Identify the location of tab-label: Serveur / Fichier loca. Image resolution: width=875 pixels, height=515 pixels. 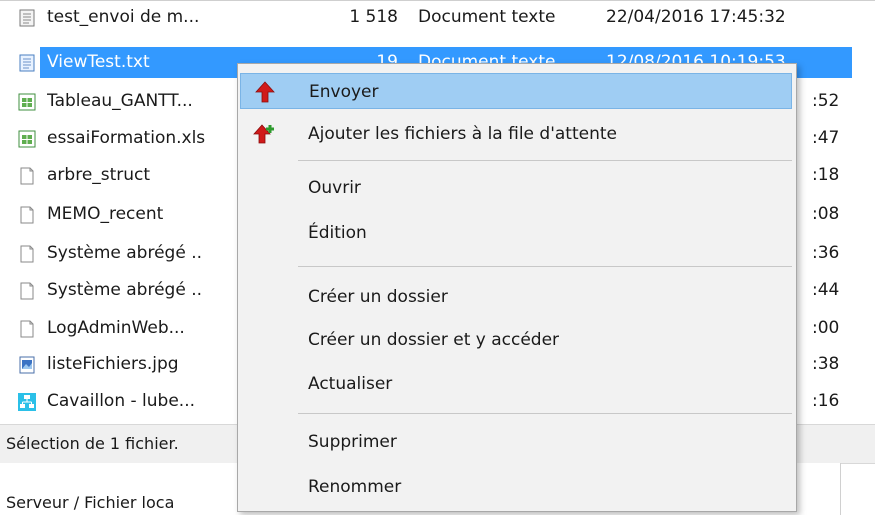
(90, 502).